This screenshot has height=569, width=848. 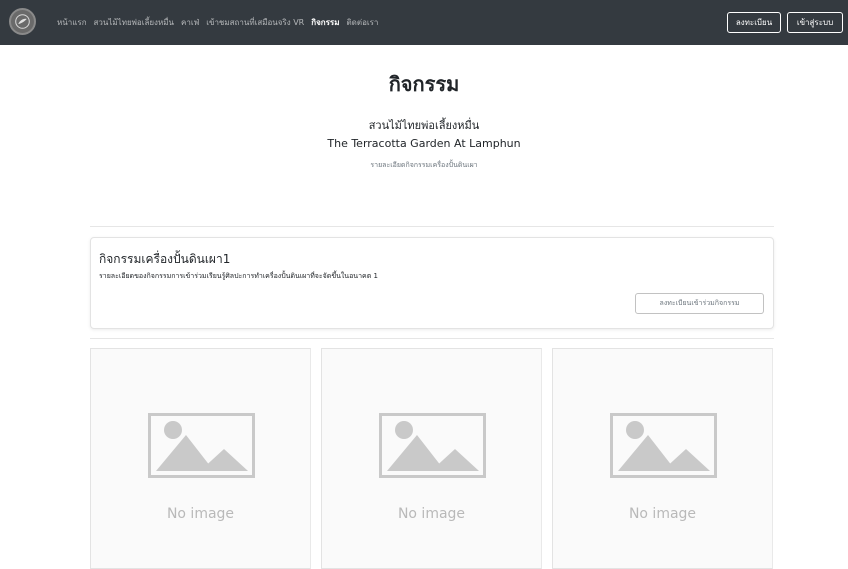 What do you see at coordinates (424, 143) in the screenshot?
I see `garden-name-english: The Terracotta Garden At Lamphun` at bounding box center [424, 143].